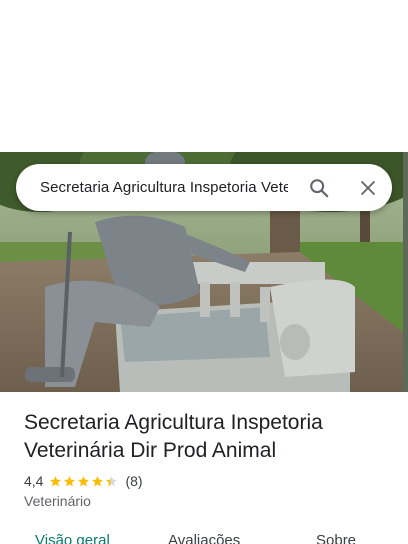  I want to click on search-icon, so click(319, 188).